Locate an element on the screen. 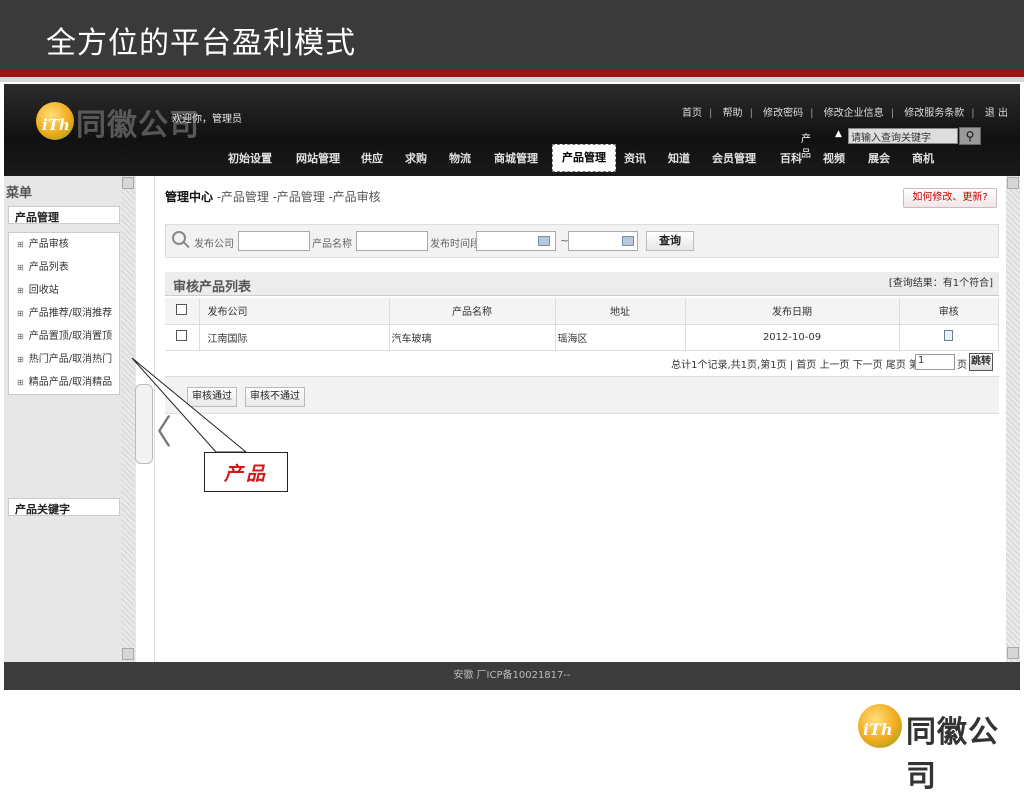 Image resolution: width=1024 pixels, height=795 pixels. welcome-text: 欢迎你，管理员 is located at coordinates (207, 119).